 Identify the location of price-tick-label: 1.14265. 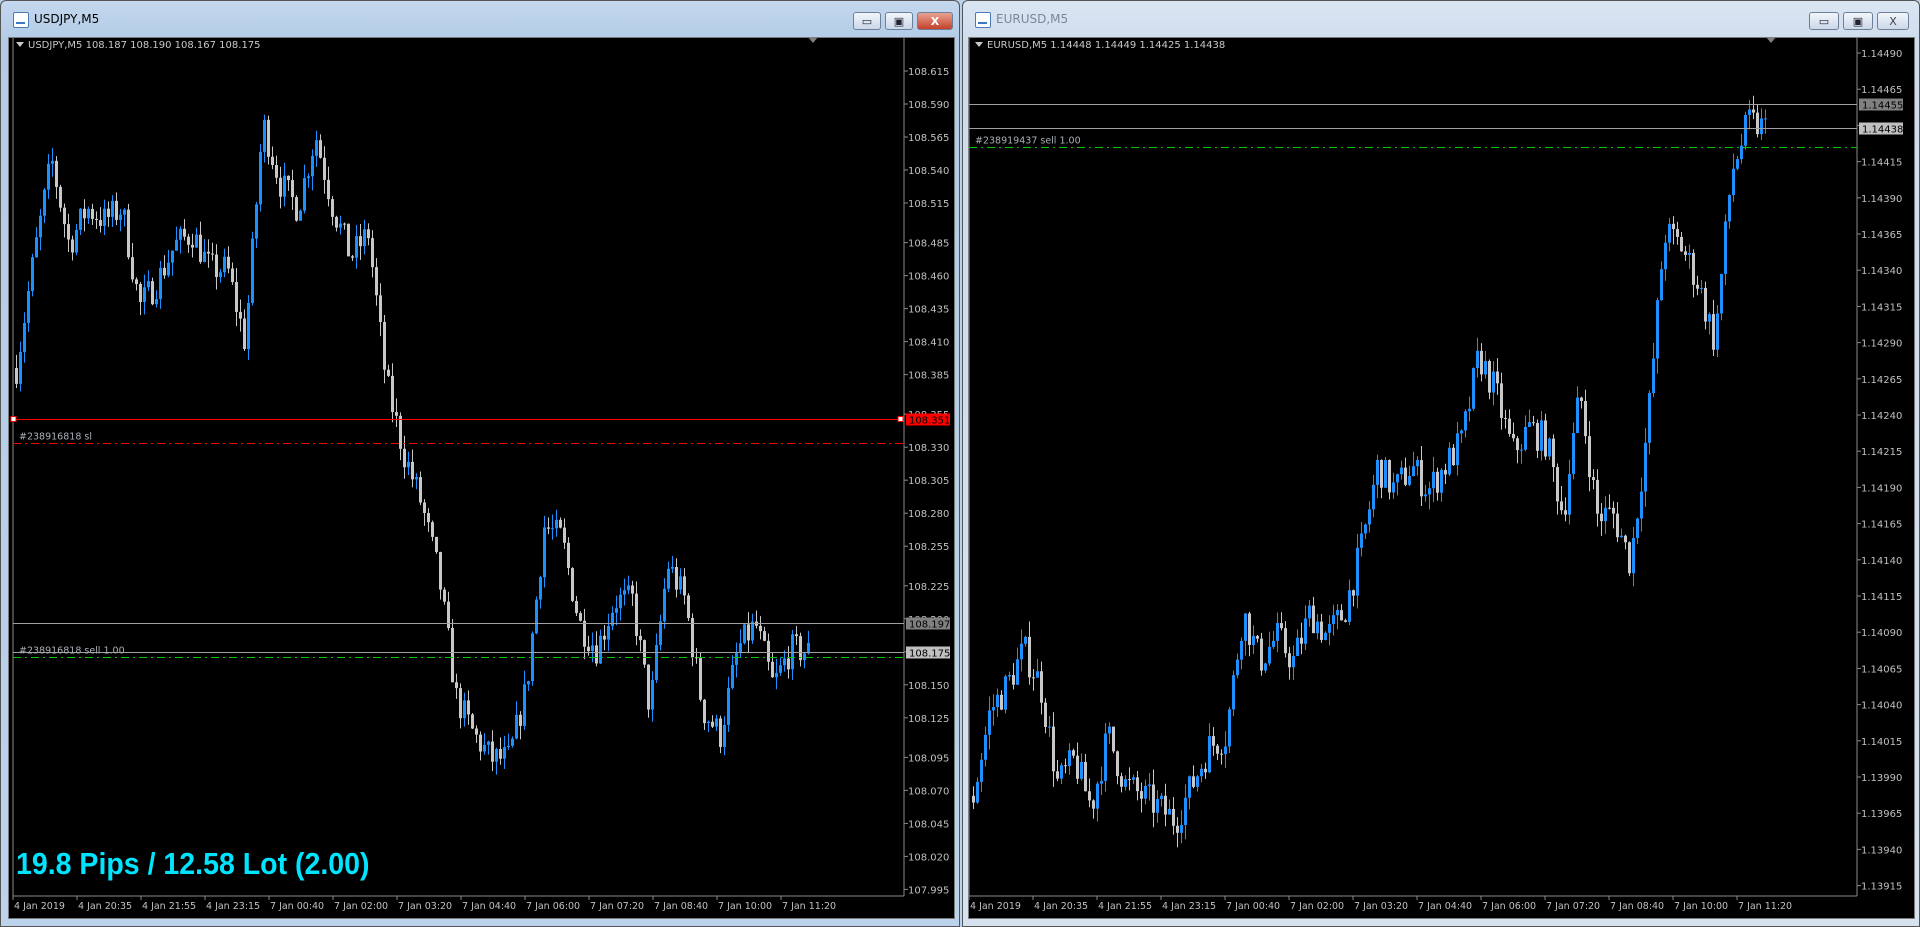
(1881, 380).